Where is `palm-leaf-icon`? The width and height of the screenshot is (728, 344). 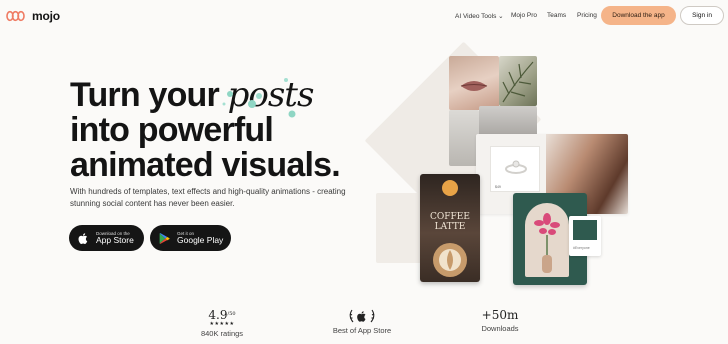
palm-leaf-icon is located at coordinates (518, 82).